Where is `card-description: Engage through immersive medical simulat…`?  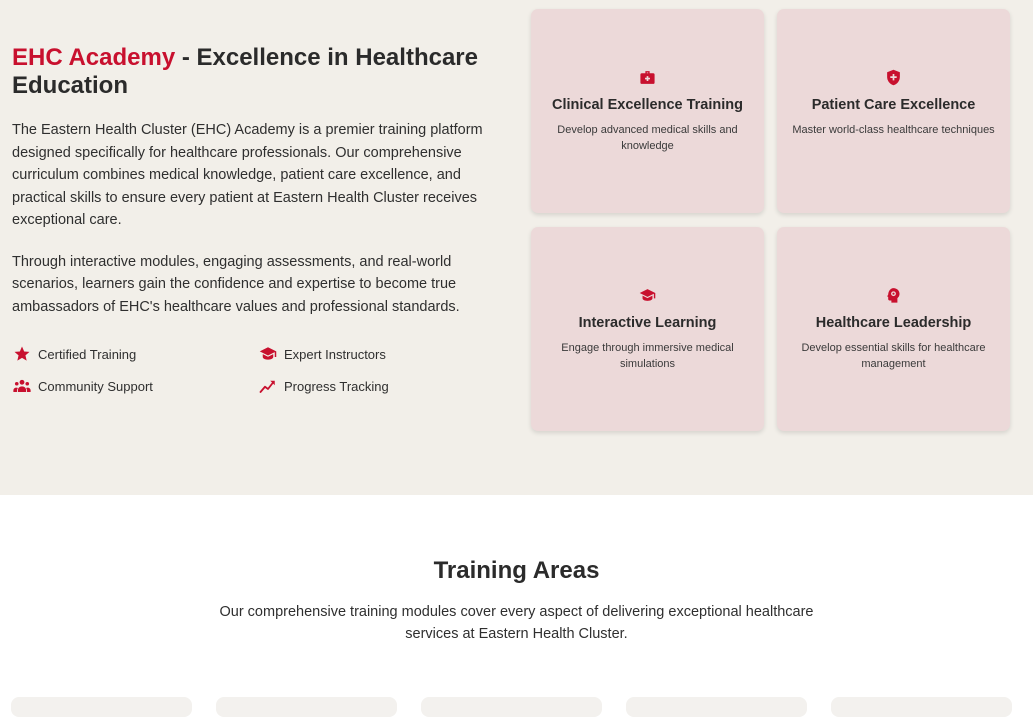 card-description: Engage through immersive medical simulat… is located at coordinates (647, 356).